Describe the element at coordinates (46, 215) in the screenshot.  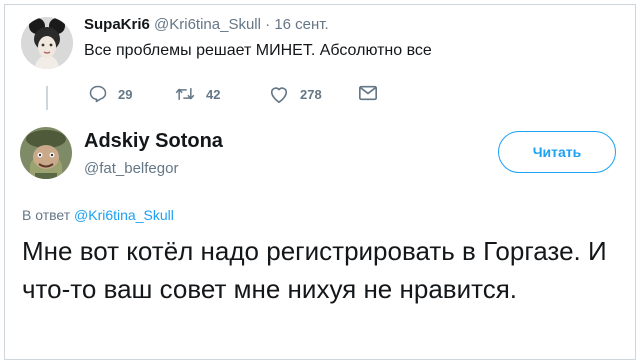
I see `reply-prefix: В ответ` at that location.